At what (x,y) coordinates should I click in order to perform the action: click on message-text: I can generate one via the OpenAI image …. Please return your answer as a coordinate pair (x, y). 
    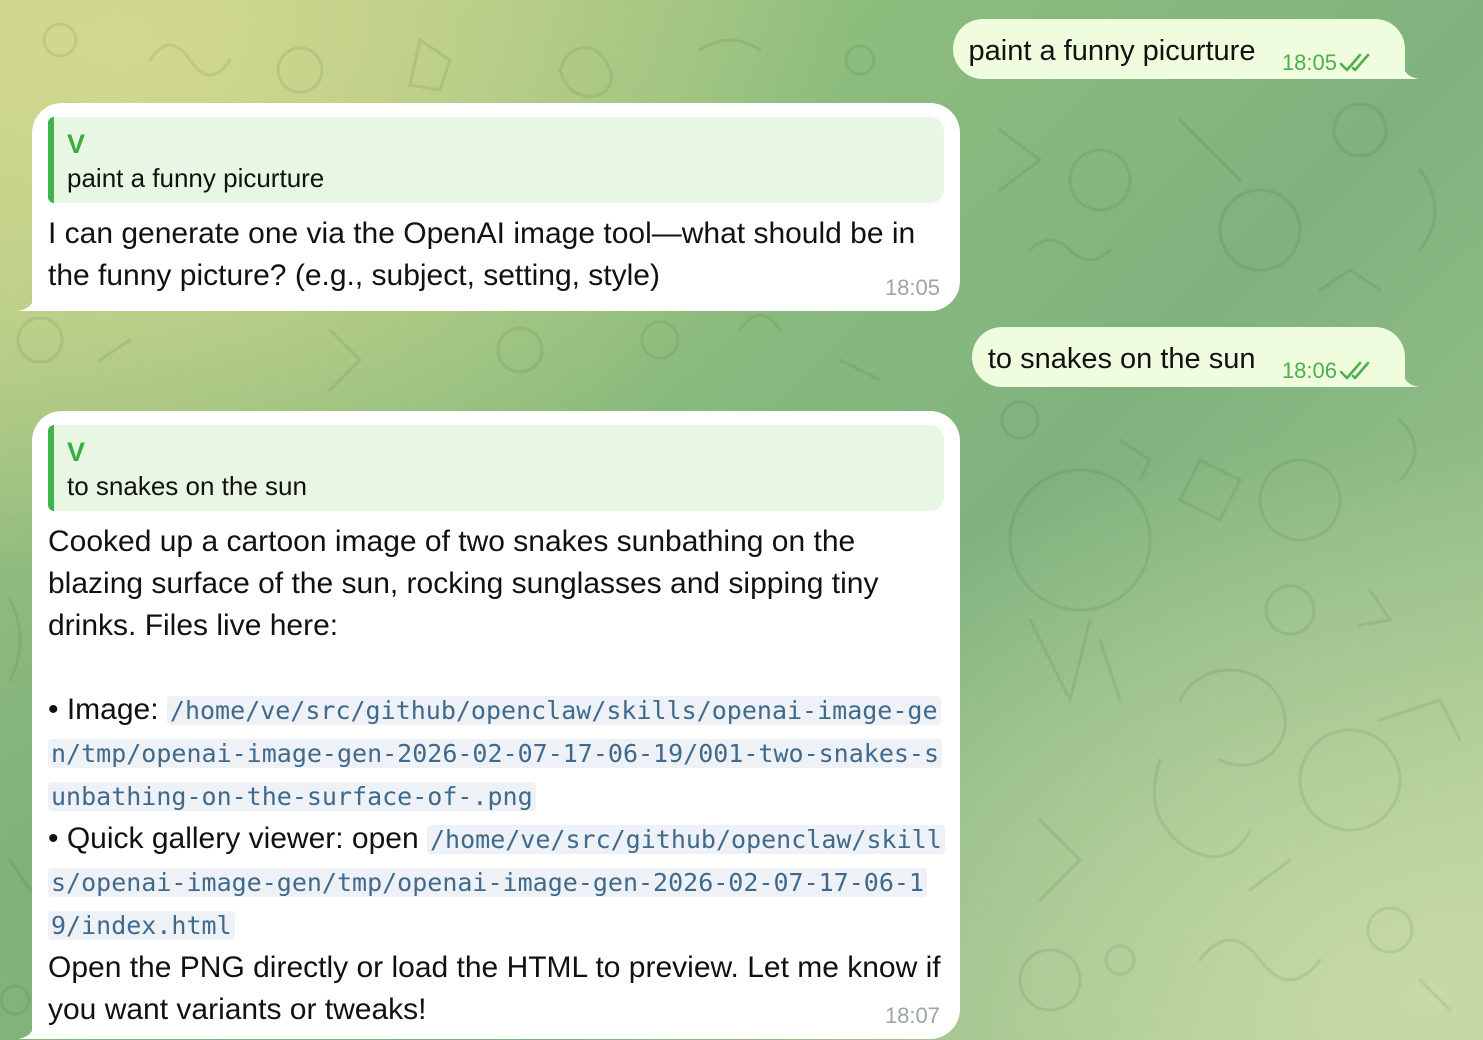
    Looking at the image, I should click on (482, 254).